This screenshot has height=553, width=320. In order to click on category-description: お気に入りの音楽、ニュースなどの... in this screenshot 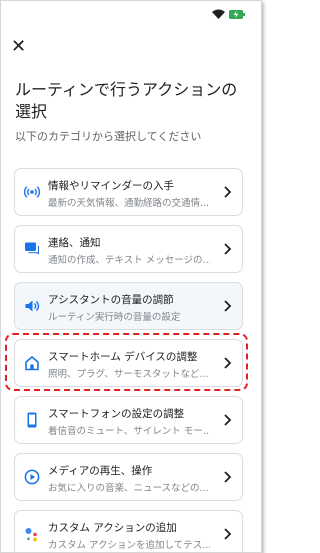, I will do `click(128, 488)`.